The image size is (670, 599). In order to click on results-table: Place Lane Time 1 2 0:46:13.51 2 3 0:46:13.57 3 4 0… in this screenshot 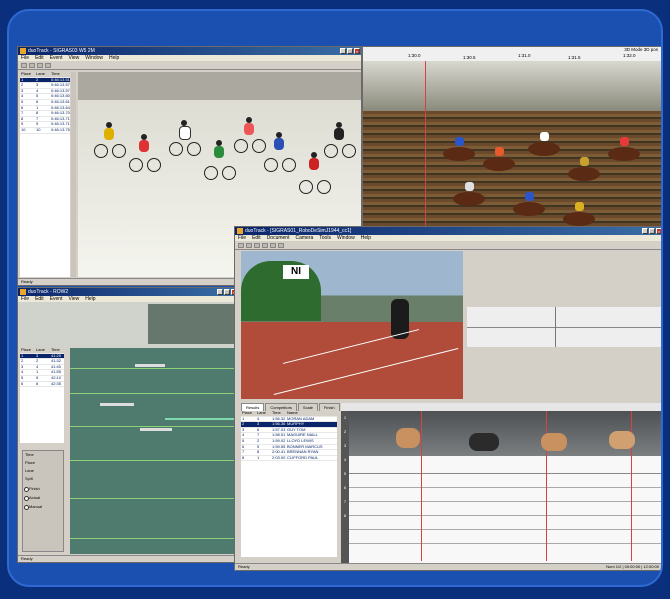, I will do `click(45, 174)`.